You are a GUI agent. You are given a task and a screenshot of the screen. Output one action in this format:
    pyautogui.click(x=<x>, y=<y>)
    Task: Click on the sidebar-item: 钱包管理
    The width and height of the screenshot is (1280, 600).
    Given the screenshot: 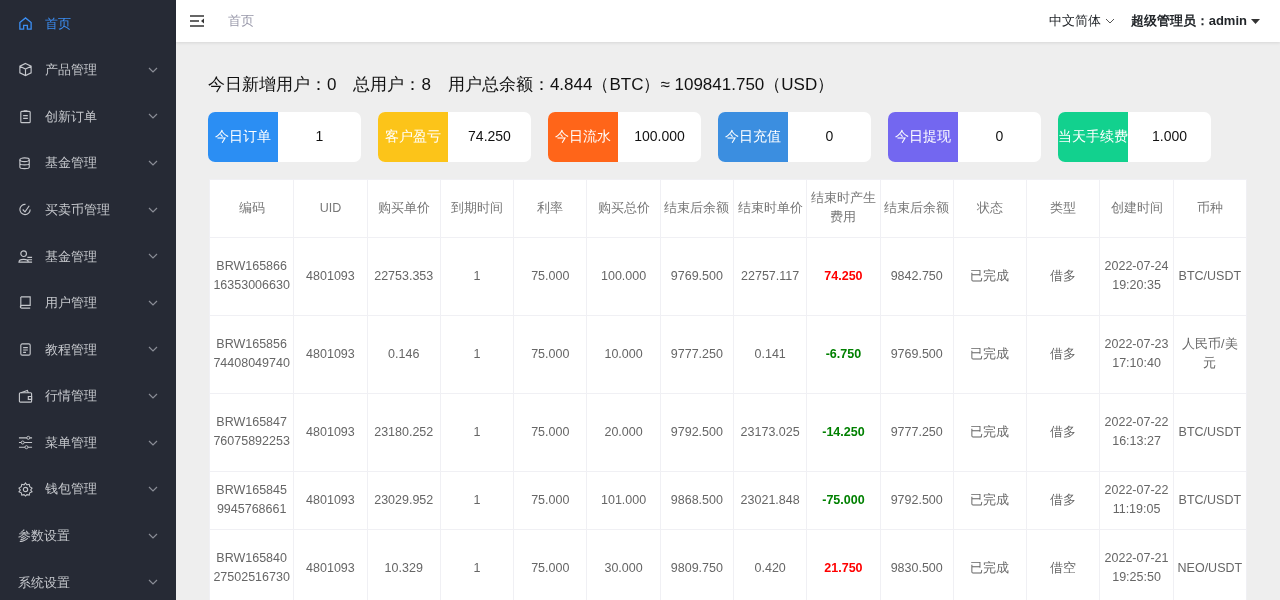 What is the action you would take?
    pyautogui.click(x=88, y=489)
    